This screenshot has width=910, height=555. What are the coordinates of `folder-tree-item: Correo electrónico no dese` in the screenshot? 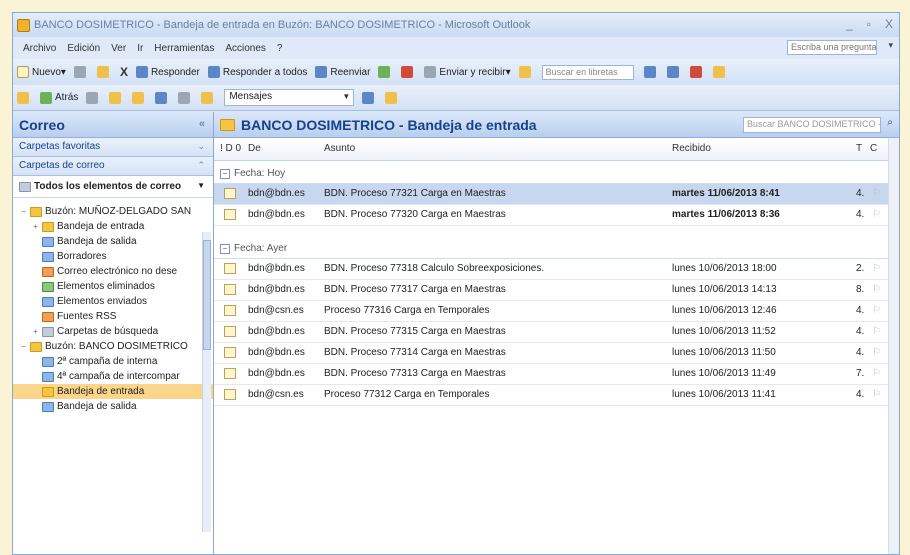 It's located at (113, 271).